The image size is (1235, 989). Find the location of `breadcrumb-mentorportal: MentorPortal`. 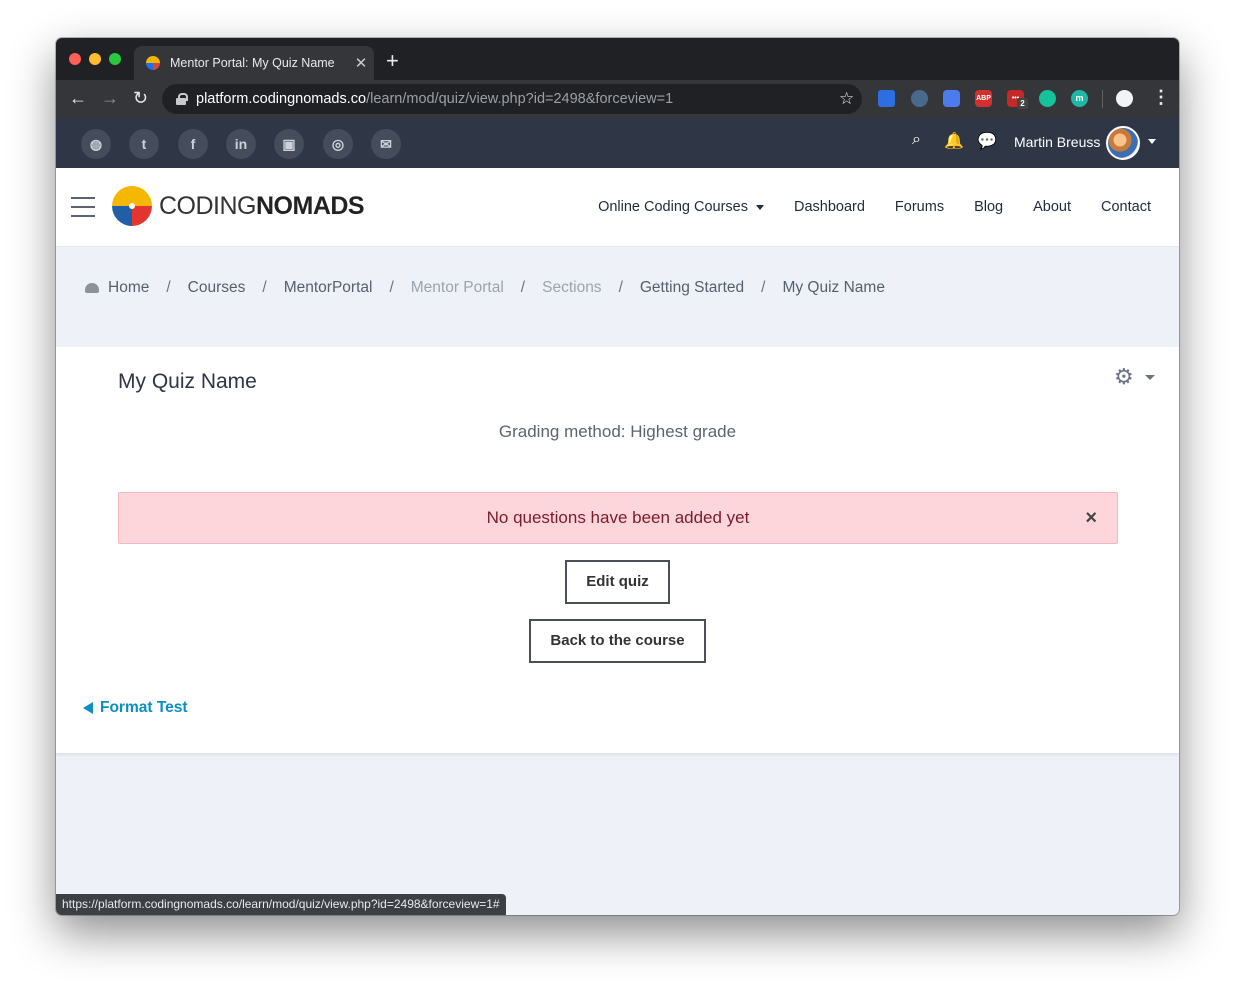

breadcrumb-mentorportal: MentorPortal is located at coordinates (328, 288).